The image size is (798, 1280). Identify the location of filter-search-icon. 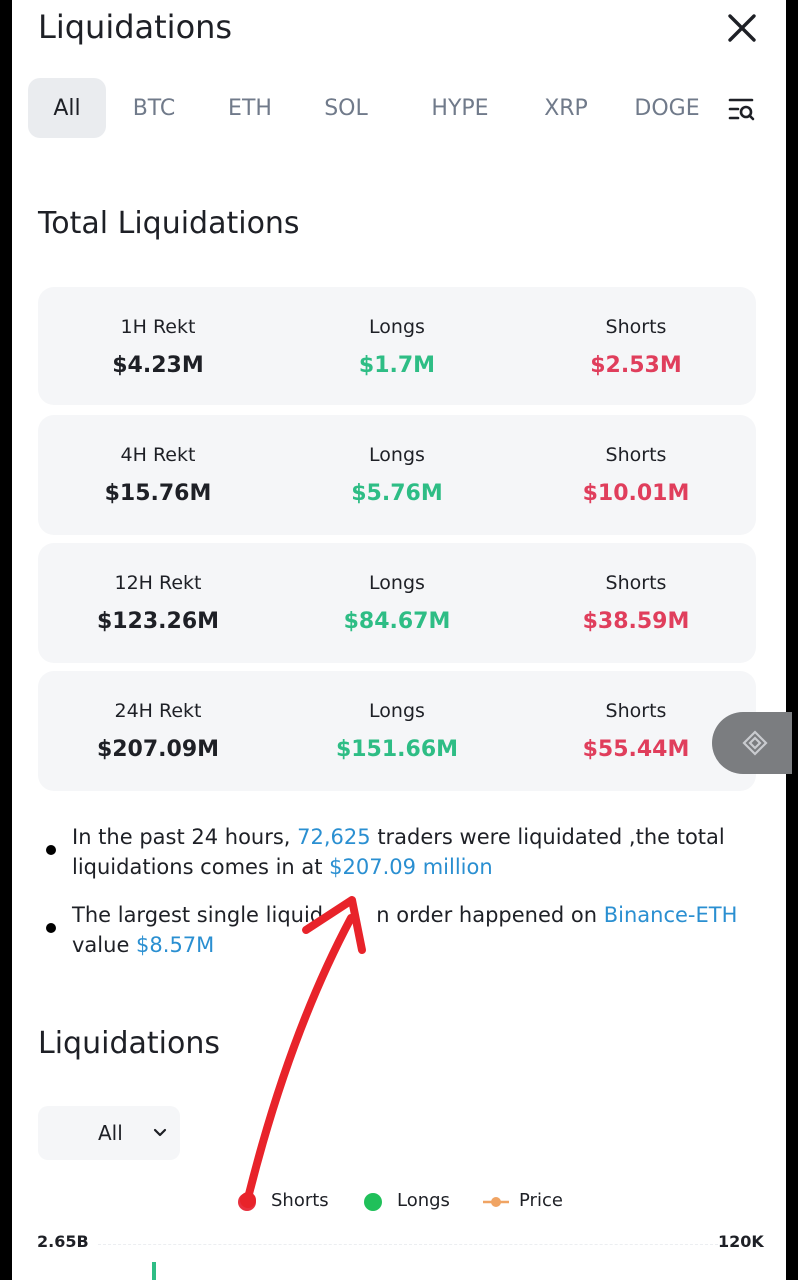
(742, 110).